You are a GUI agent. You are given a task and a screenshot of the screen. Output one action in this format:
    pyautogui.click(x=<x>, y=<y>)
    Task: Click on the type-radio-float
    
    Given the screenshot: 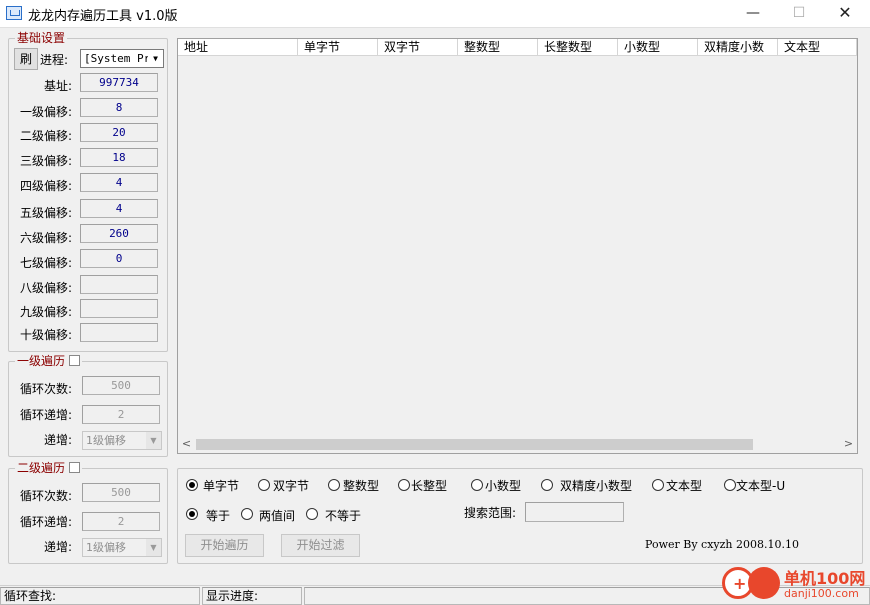 What is the action you would take?
    pyautogui.click(x=477, y=485)
    